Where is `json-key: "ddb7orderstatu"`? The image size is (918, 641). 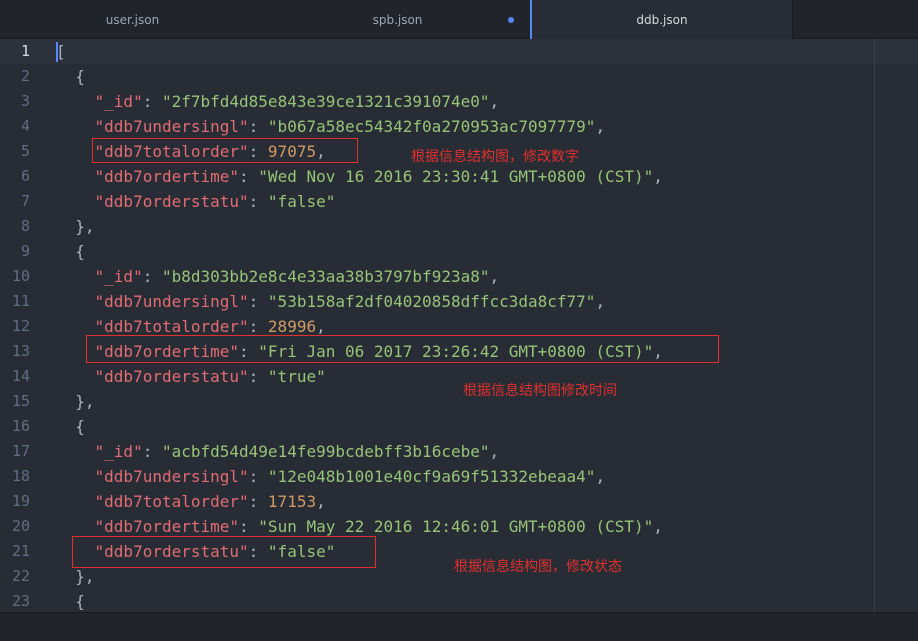
json-key: "ddb7orderstatu" is located at coordinates (171, 201).